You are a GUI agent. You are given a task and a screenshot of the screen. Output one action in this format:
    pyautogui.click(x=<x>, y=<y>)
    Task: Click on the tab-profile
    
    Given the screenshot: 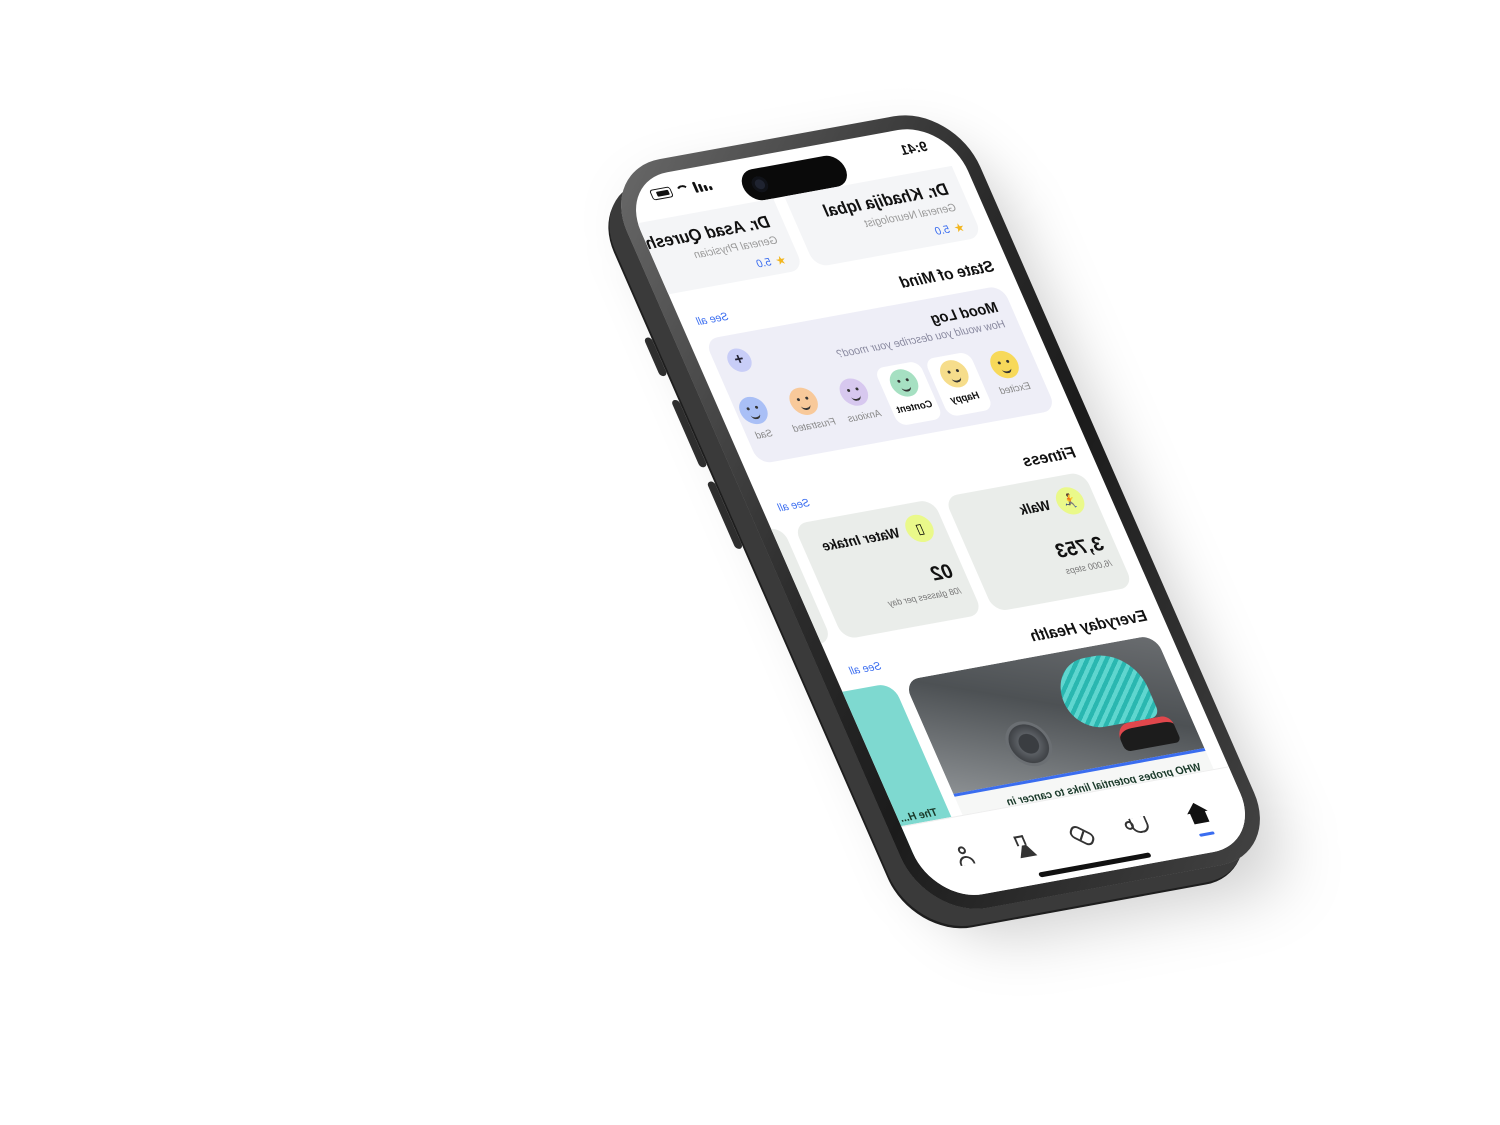 What is the action you would take?
    pyautogui.click(x=966, y=856)
    